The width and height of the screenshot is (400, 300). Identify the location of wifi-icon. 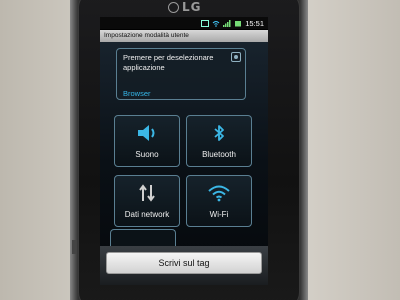
(219, 193).